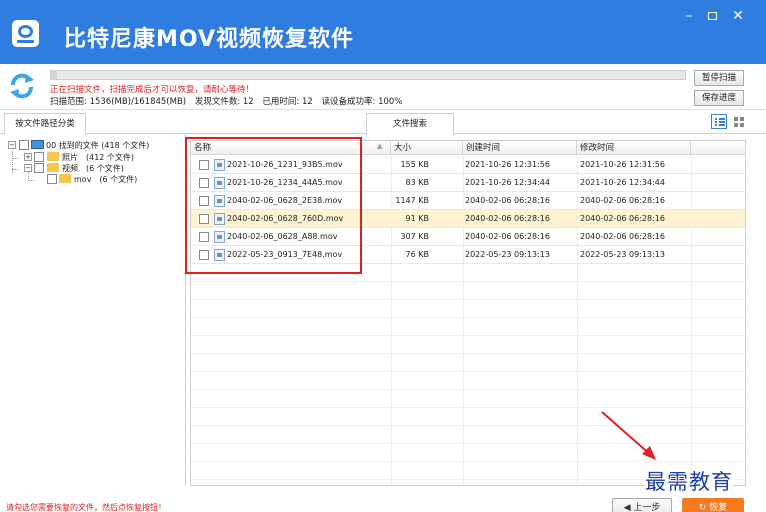 This screenshot has height=512, width=766. What do you see at coordinates (719, 98) in the screenshot?
I see `save-progress-button: 保存进度` at bounding box center [719, 98].